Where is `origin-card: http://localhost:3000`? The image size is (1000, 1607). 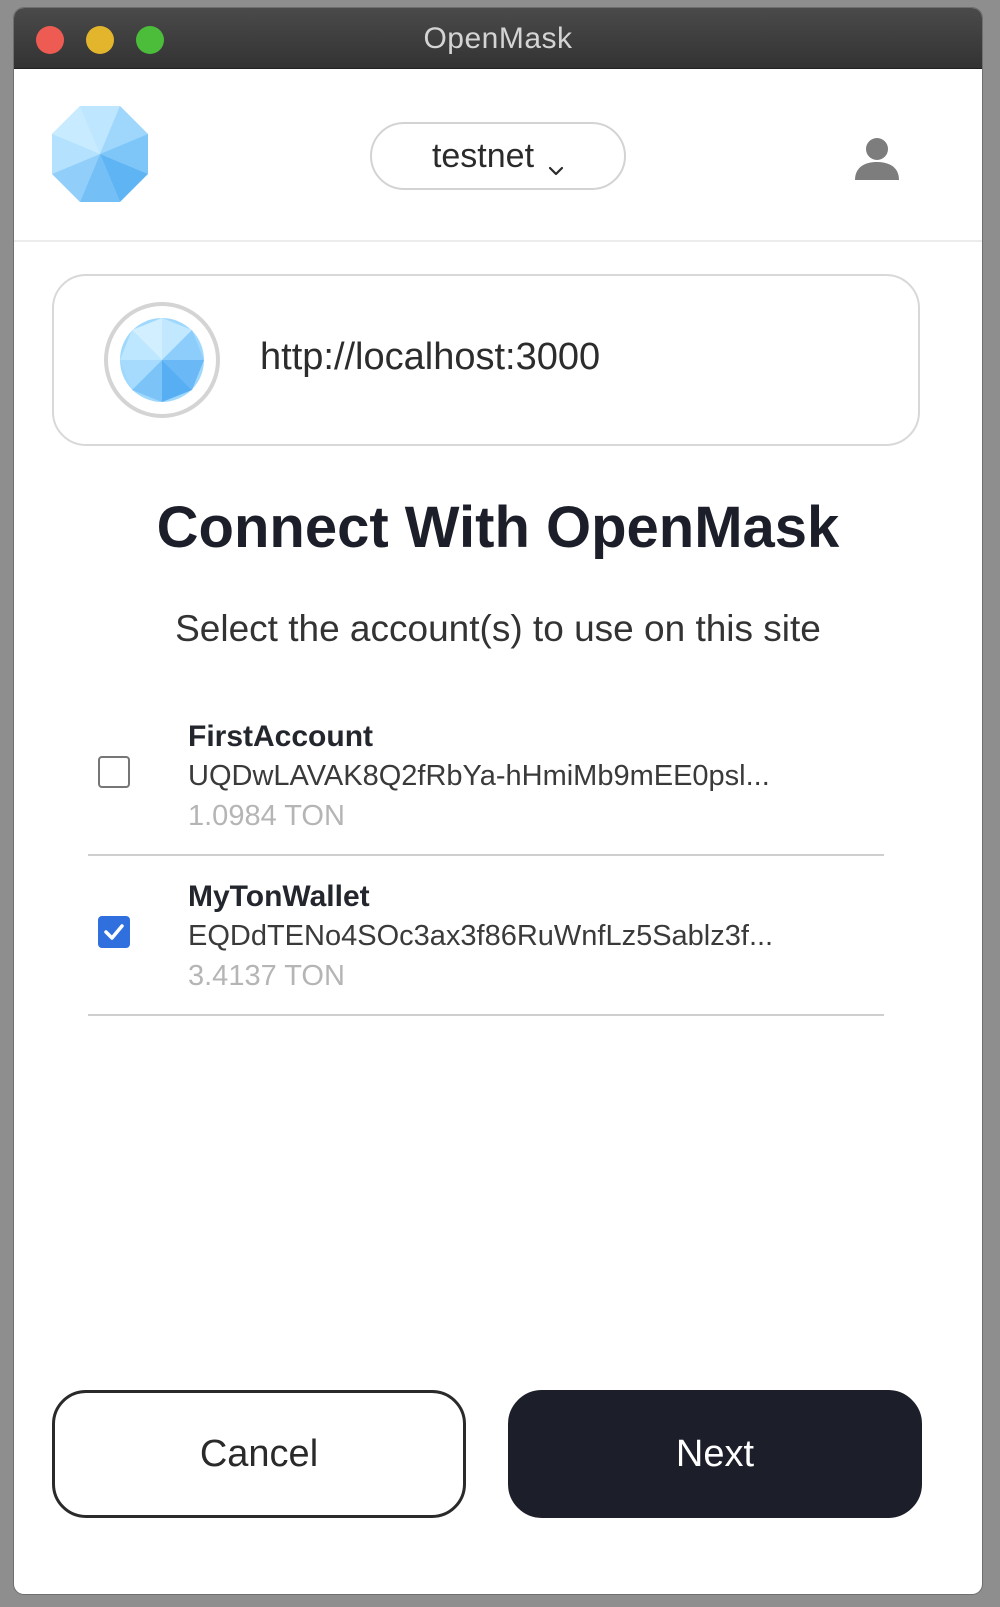 origin-card: http://localhost:3000 is located at coordinates (486, 360).